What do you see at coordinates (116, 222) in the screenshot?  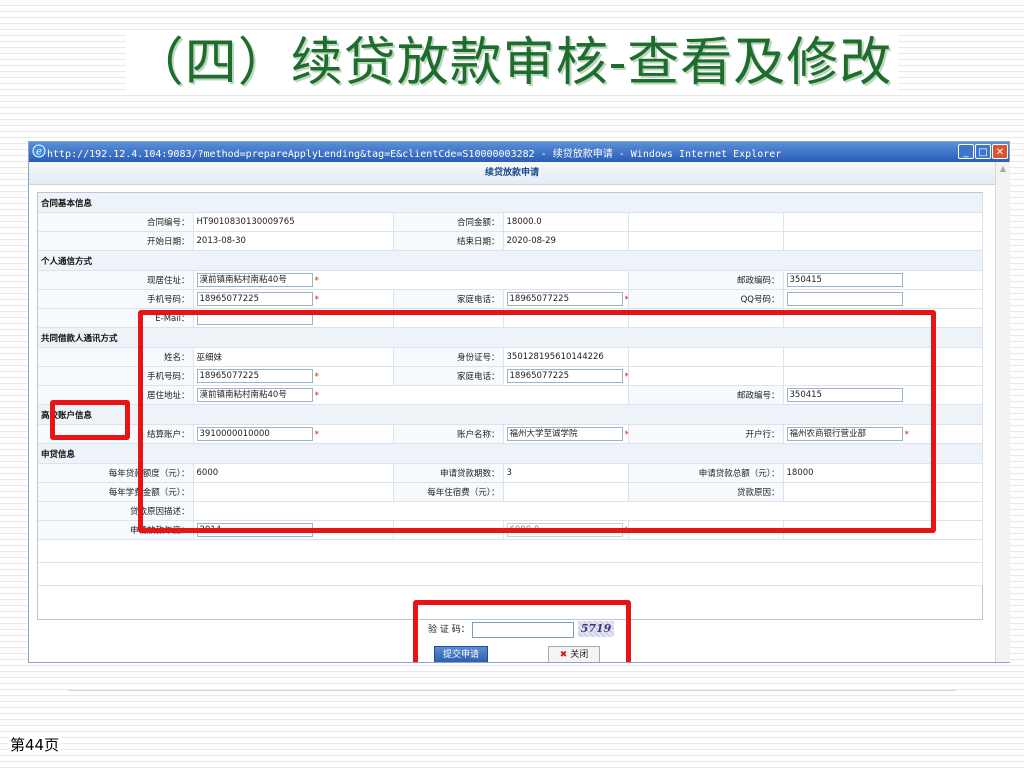 I see `contract-no-label: 合同编号：` at bounding box center [116, 222].